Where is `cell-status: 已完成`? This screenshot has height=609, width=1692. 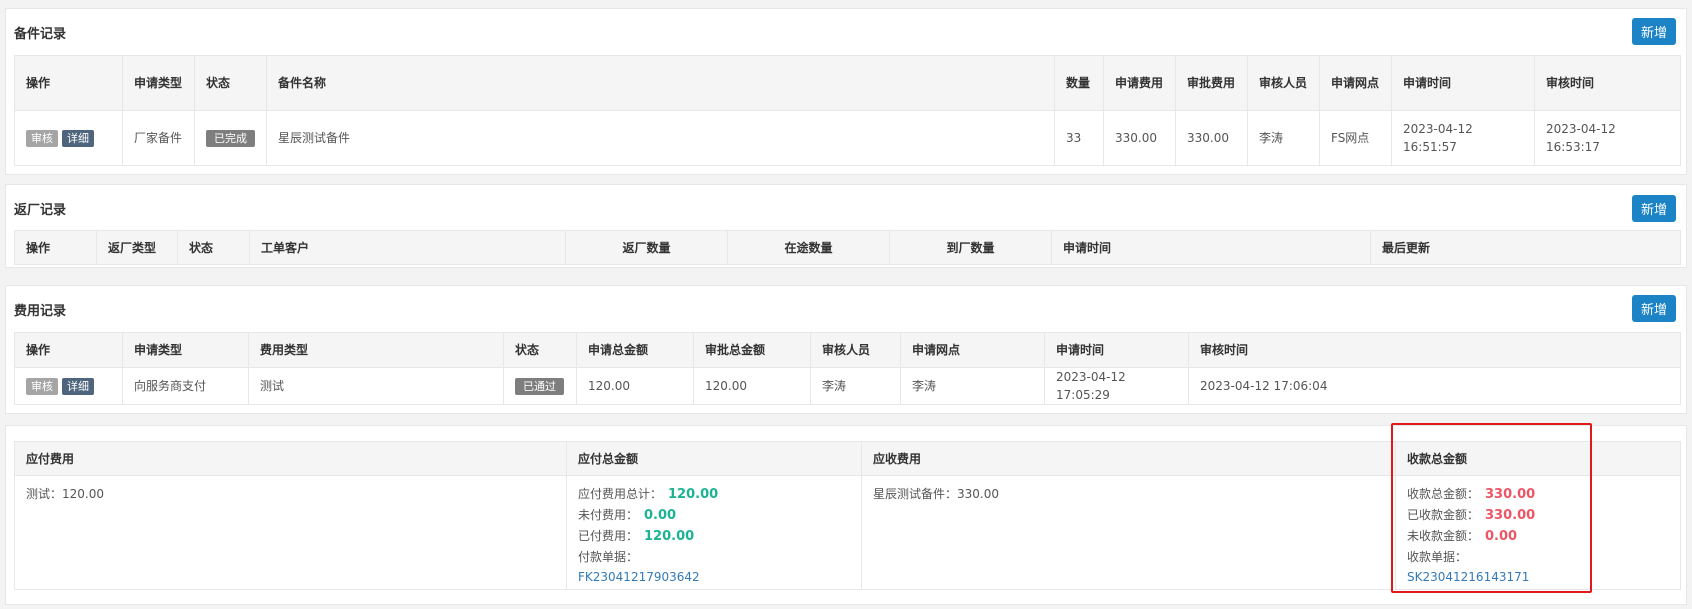
cell-status: 已完成 is located at coordinates (230, 138).